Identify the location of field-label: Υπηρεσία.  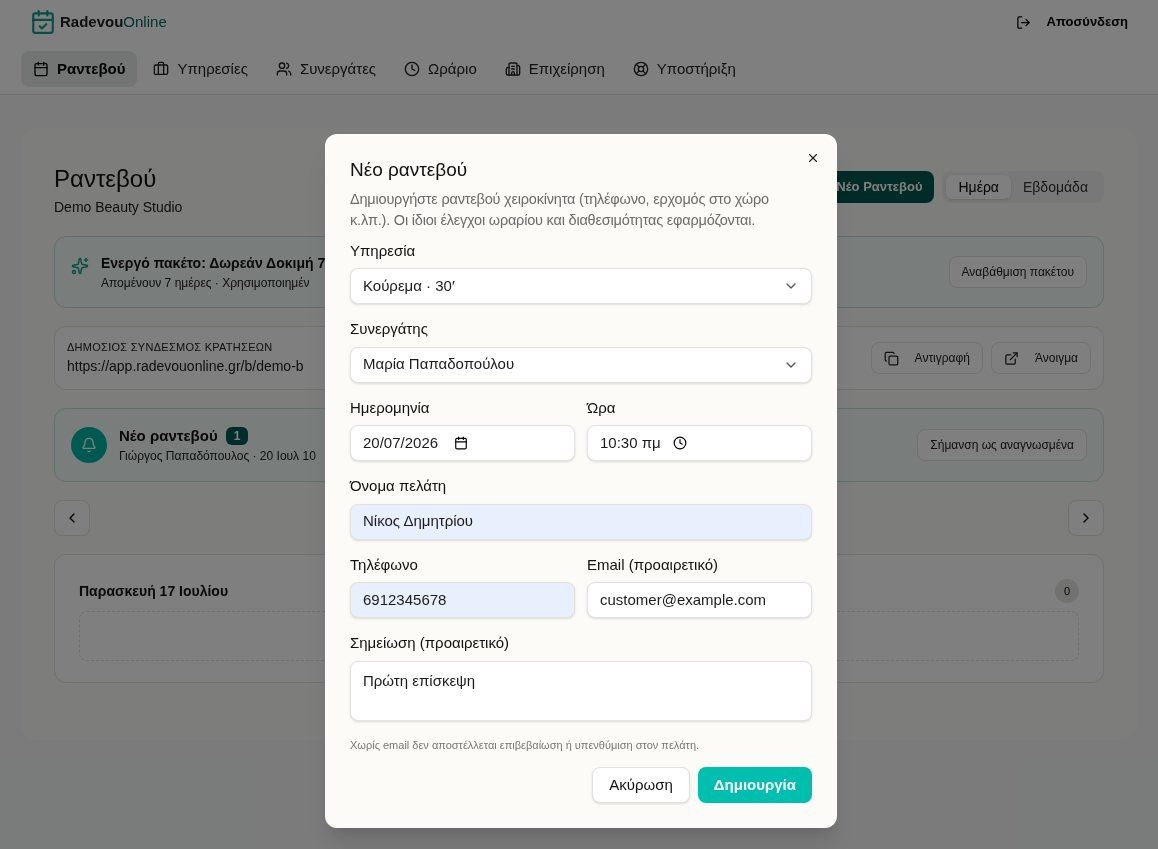
(383, 250).